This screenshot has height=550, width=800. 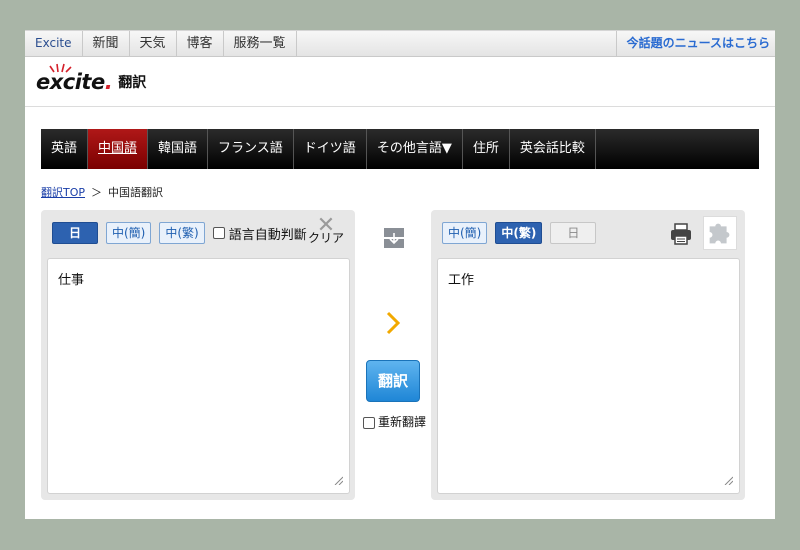 I want to click on source-lang-simplified: 中(簡), so click(x=129, y=233).